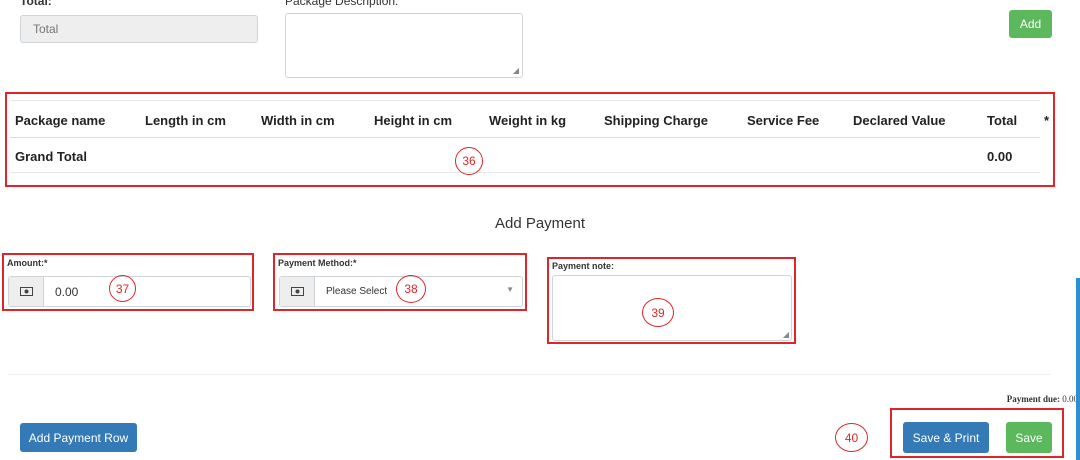  Describe the element at coordinates (317, 263) in the screenshot. I see `payment-method-label: Payment Method:*` at that location.